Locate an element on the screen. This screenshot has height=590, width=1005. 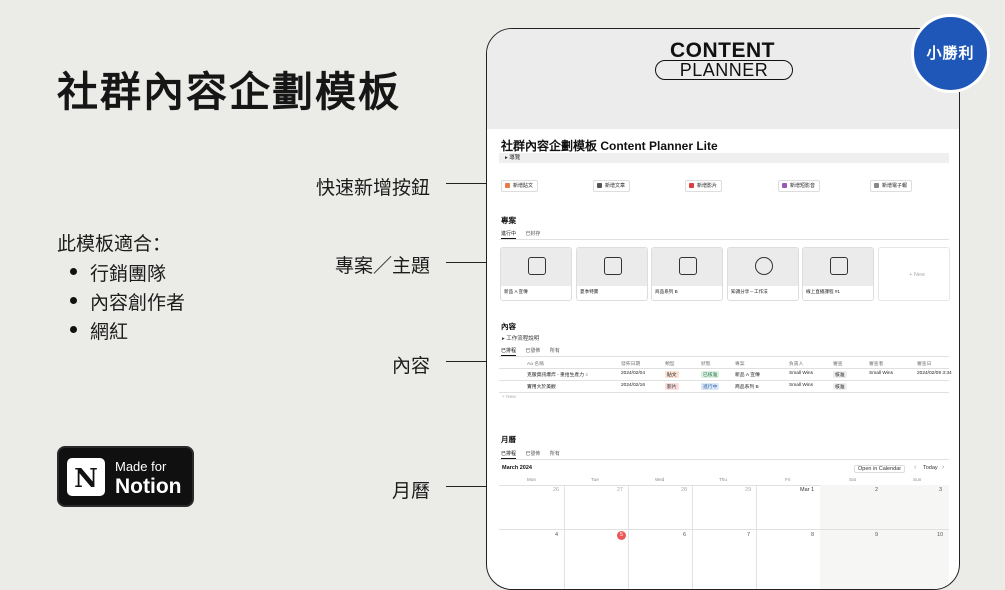
day-number: 29 is located at coordinates (748, 490).